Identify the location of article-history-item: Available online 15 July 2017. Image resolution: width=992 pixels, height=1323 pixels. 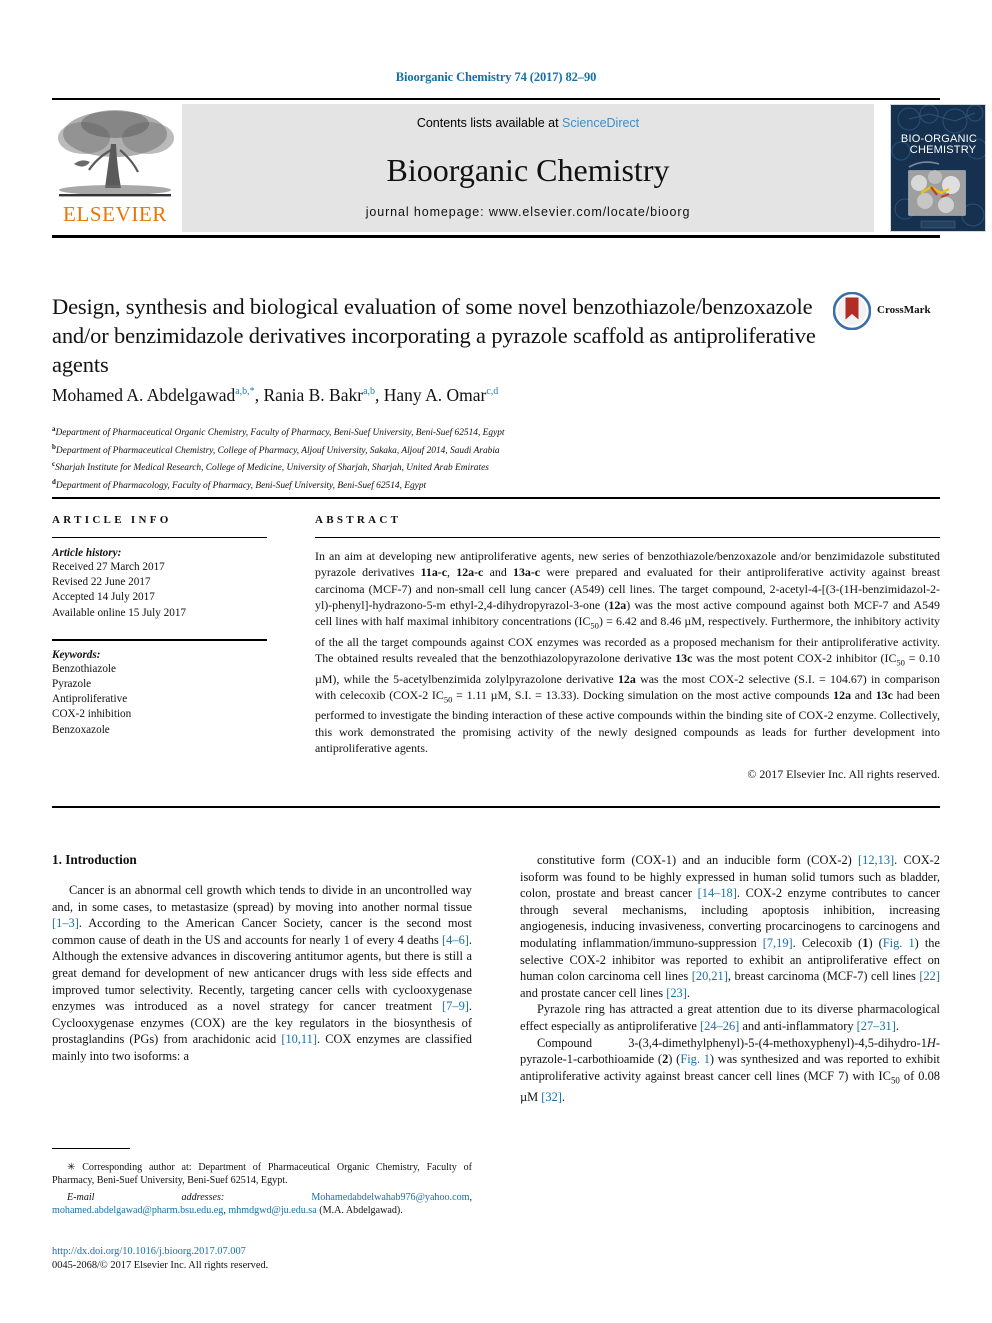
(119, 612).